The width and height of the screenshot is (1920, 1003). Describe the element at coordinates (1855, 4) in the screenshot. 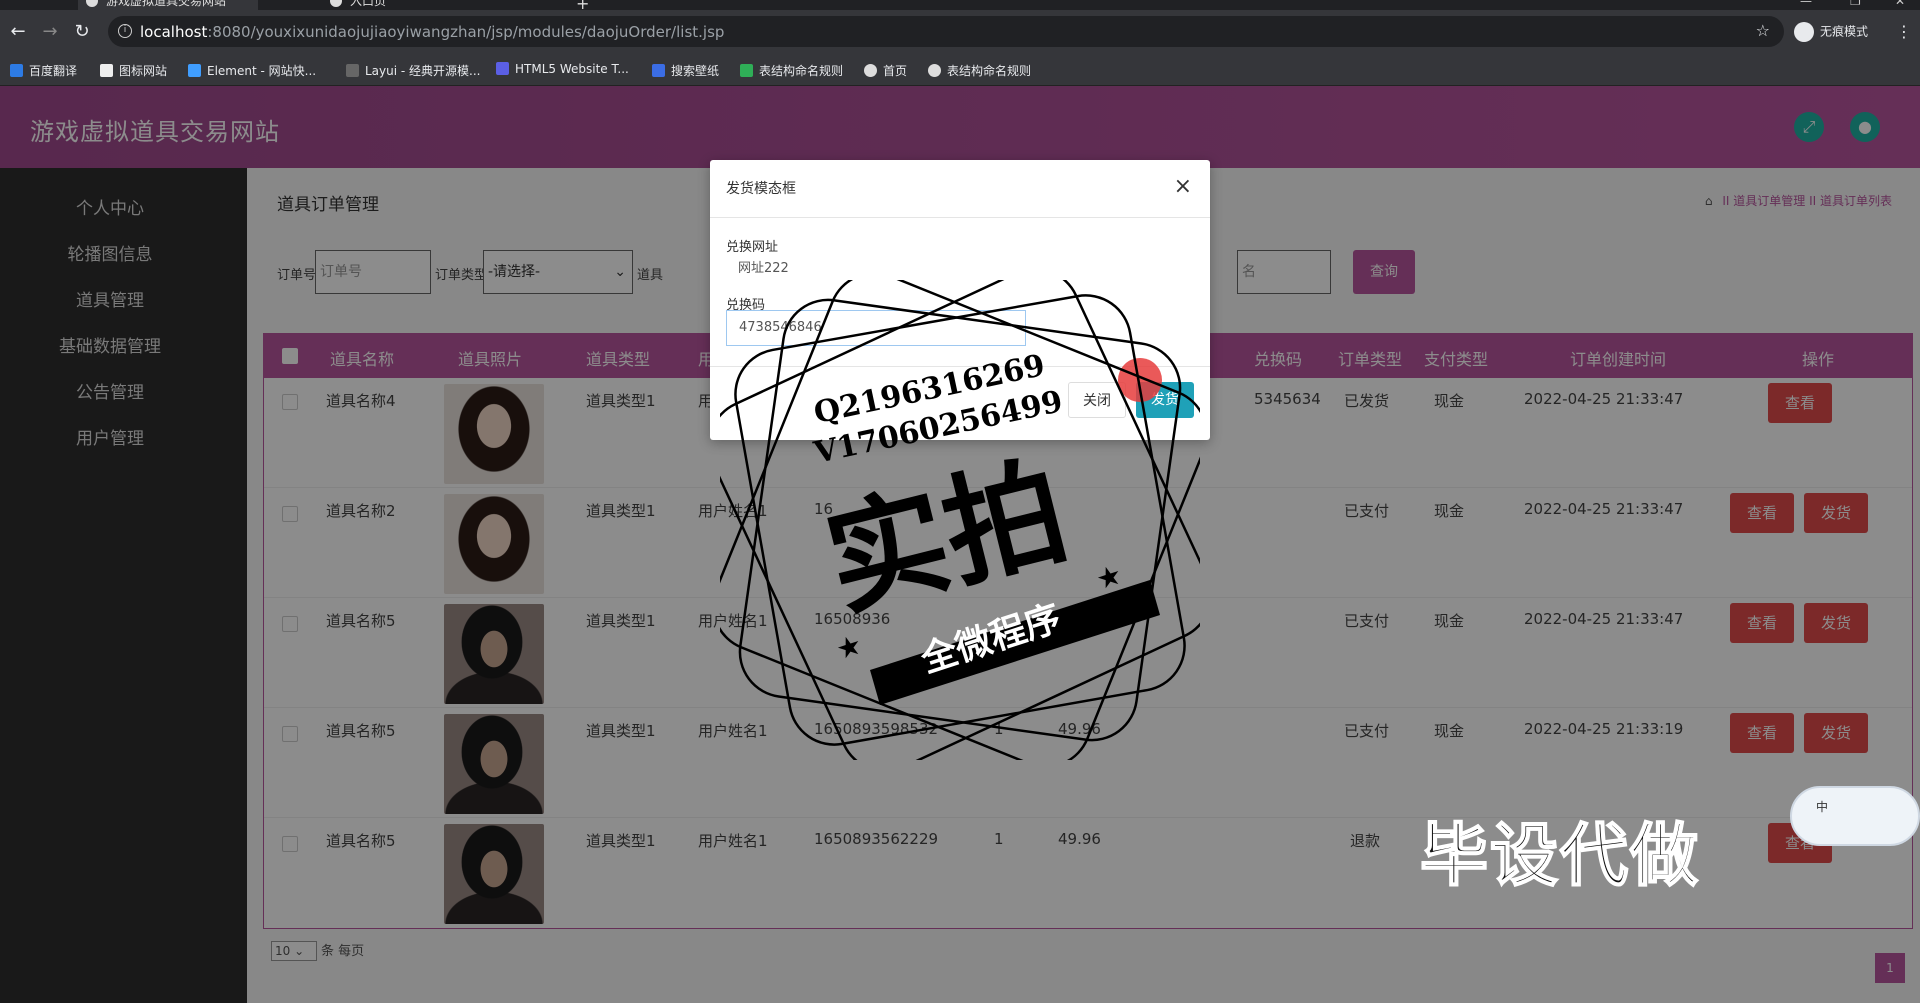

I see `maximize-icon: ❐` at that location.